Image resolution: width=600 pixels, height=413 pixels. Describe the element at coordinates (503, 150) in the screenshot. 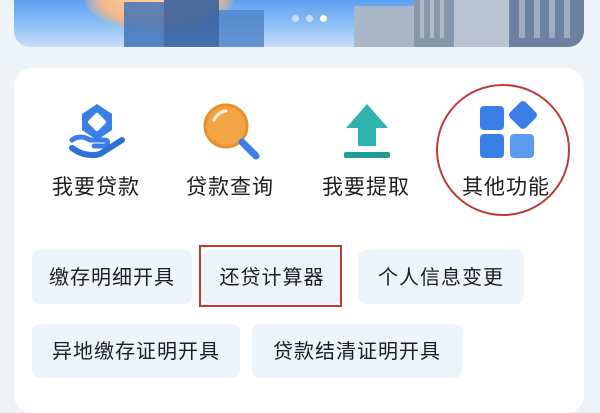

I see `highlight-circle-annotation` at that location.